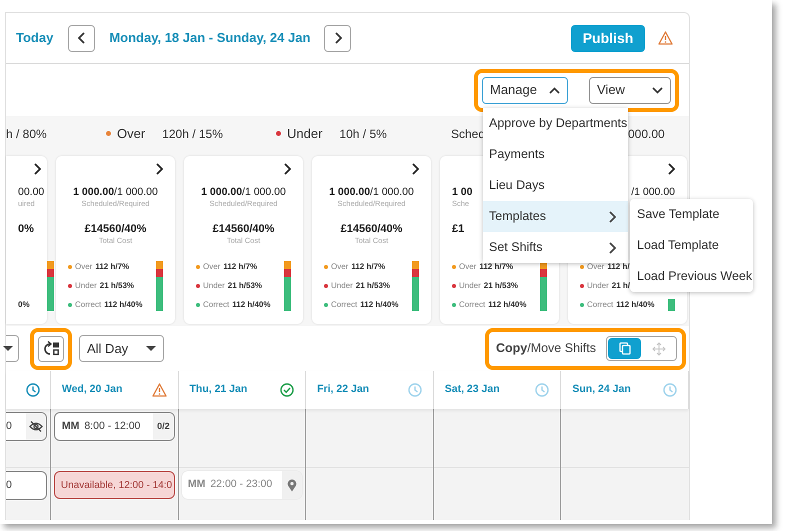 This screenshot has width=796, height=531. I want to click on copy-icon, so click(624, 348).